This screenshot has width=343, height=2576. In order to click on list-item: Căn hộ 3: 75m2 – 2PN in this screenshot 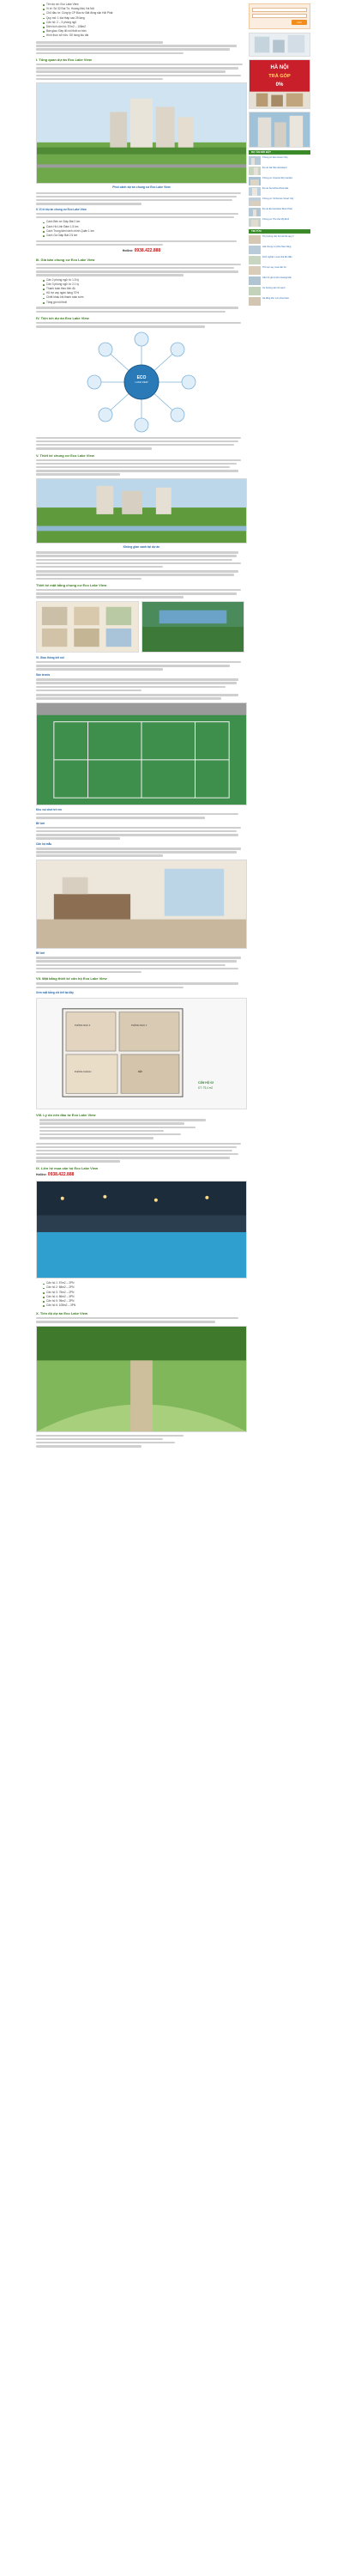, I will do `click(145, 1293)`.